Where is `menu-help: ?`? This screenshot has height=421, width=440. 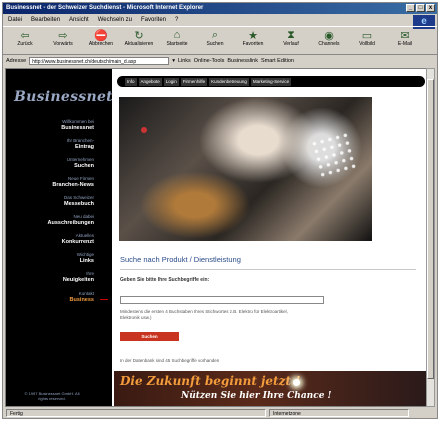 menu-help: ? is located at coordinates (176, 20).